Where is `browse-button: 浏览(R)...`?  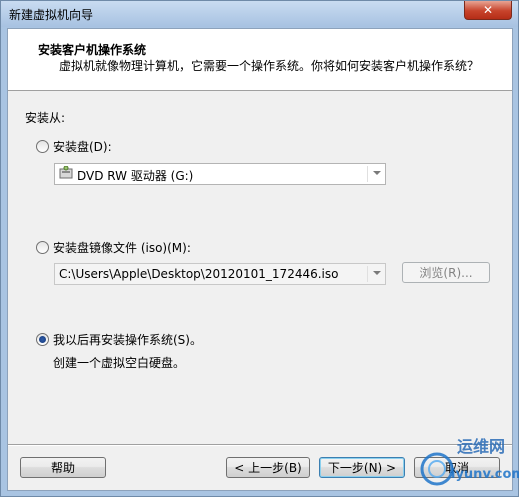
browse-button: 浏览(R)... is located at coordinates (446, 272).